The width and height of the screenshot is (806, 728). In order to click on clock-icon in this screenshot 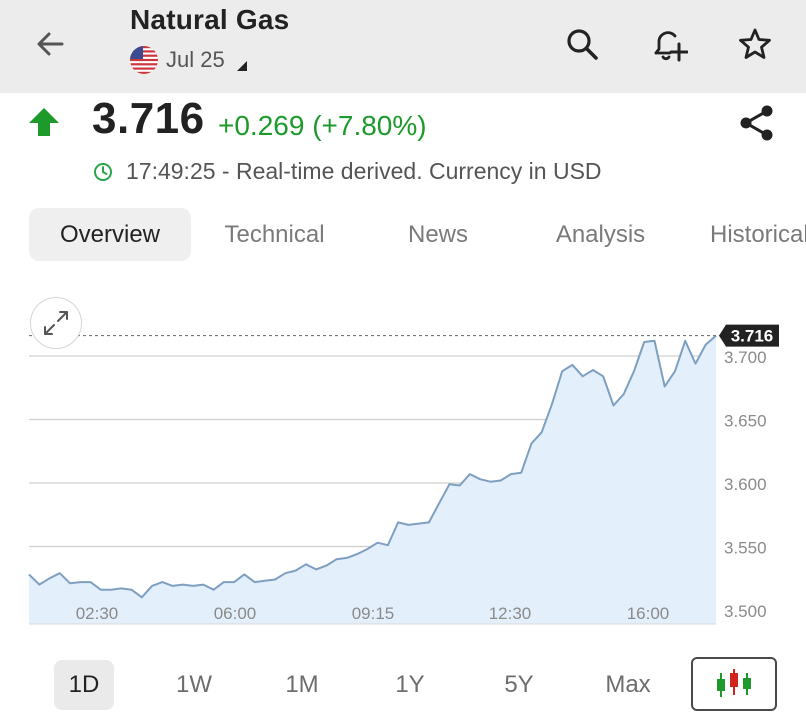, I will do `click(103, 171)`.